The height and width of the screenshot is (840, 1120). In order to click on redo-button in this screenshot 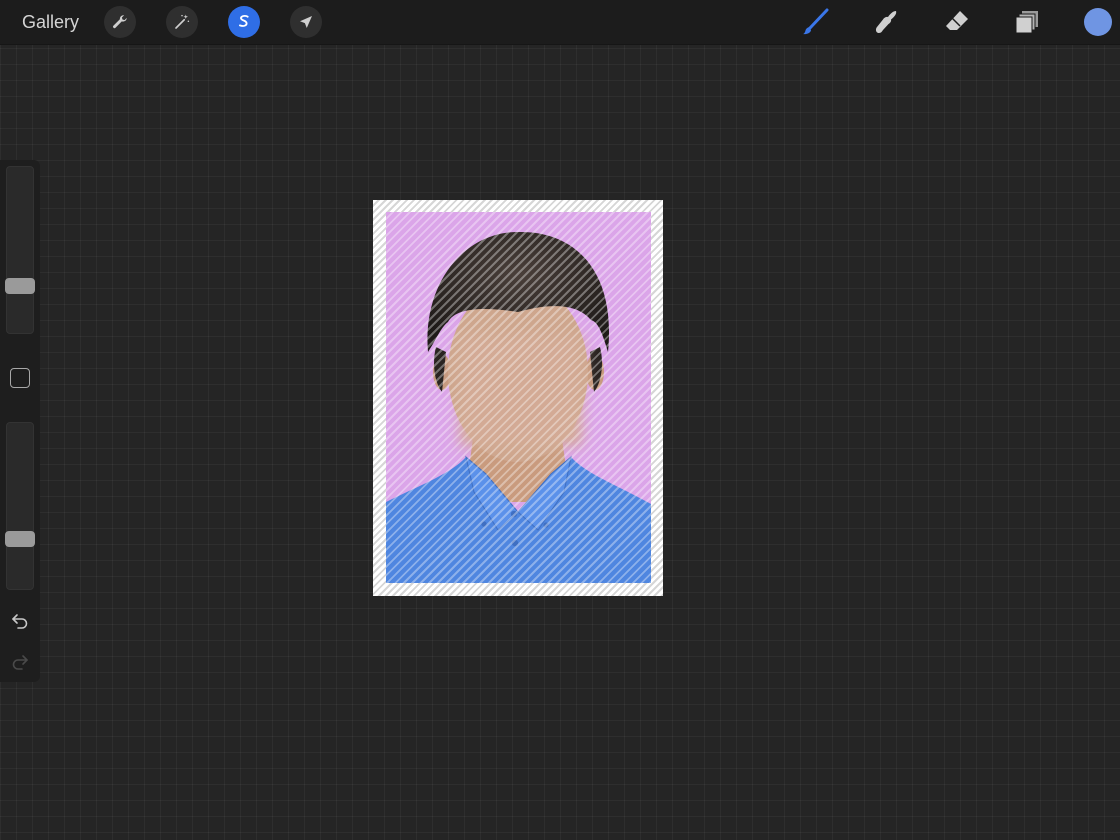, I will do `click(20, 662)`.